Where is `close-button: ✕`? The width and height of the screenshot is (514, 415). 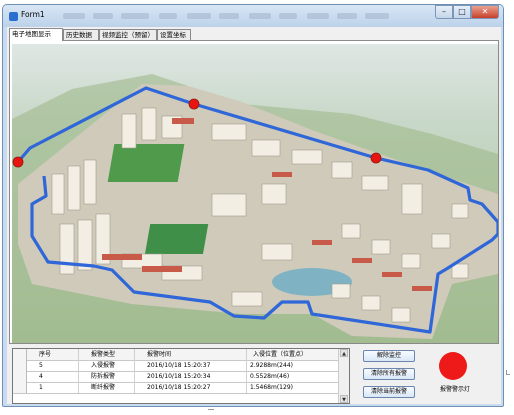 close-button: ✕ is located at coordinates (485, 12).